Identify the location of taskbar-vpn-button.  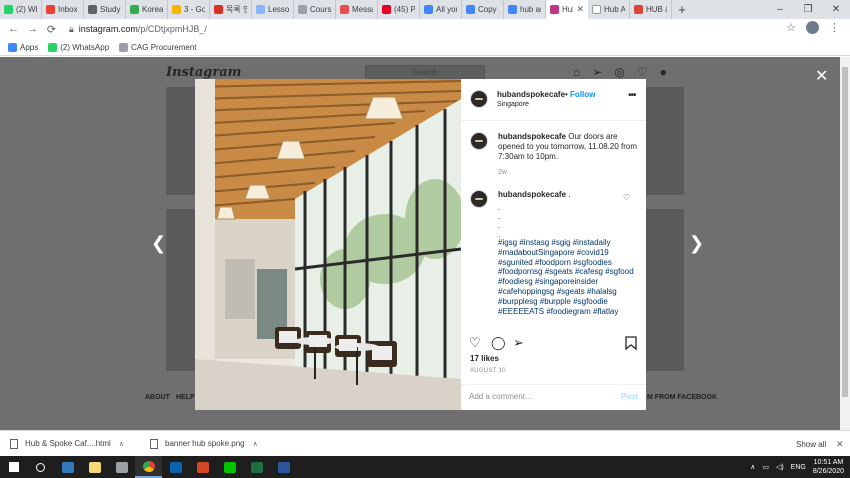
(121, 467).